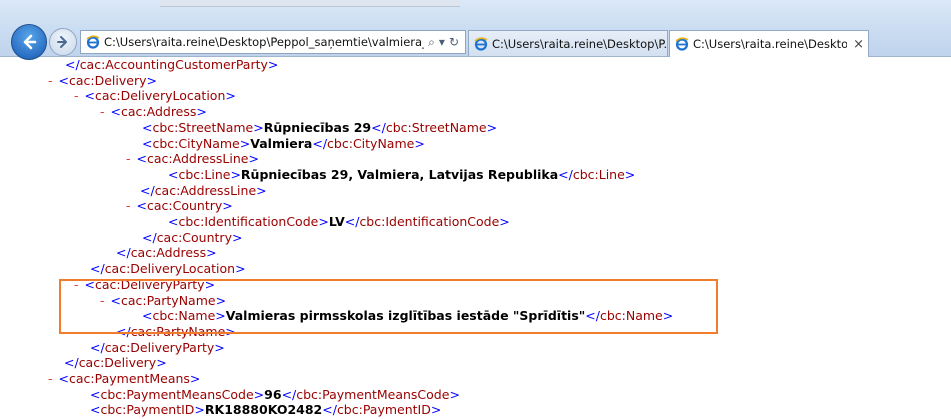 Image resolution: width=951 pixels, height=419 pixels. Describe the element at coordinates (383, 410) in the screenshot. I see `end-tag-name: cbc:PaymentID` at that location.